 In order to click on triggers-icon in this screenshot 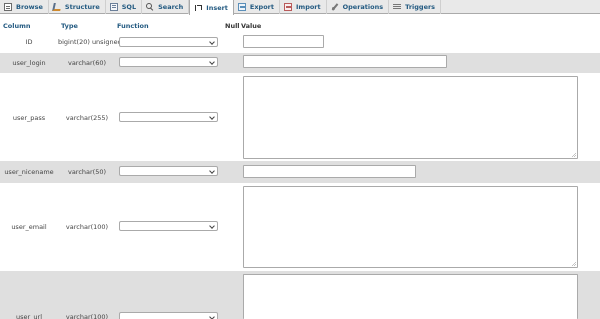, I will do `click(397, 7)`.